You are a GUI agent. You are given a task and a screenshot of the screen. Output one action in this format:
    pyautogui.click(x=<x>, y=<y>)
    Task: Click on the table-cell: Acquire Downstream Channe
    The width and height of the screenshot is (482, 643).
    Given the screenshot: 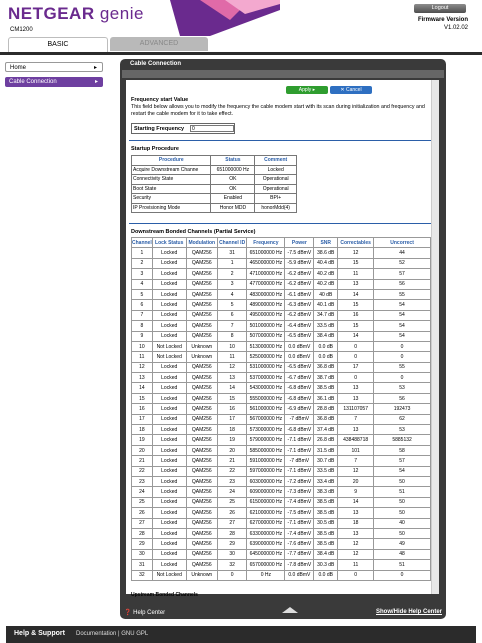 What is the action you would take?
    pyautogui.click(x=171, y=169)
    